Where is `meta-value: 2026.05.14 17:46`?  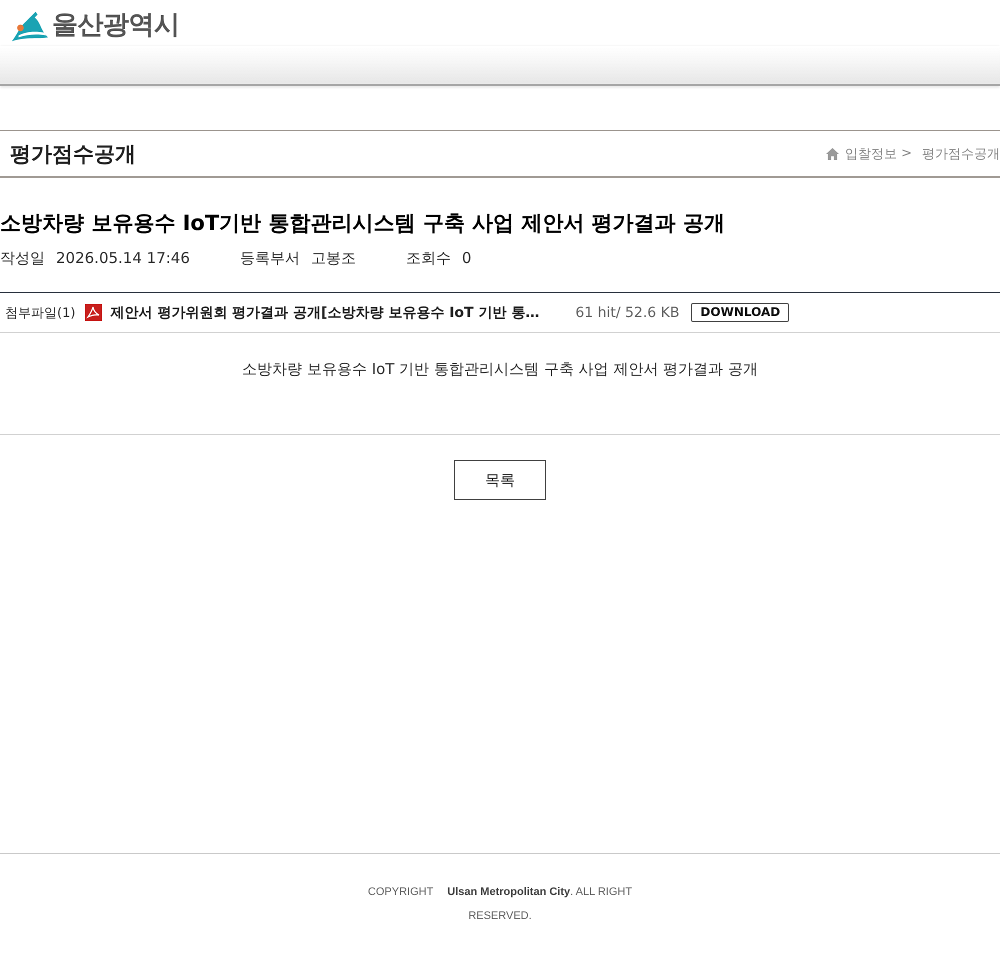
meta-value: 2026.05.14 17:46 is located at coordinates (123, 258).